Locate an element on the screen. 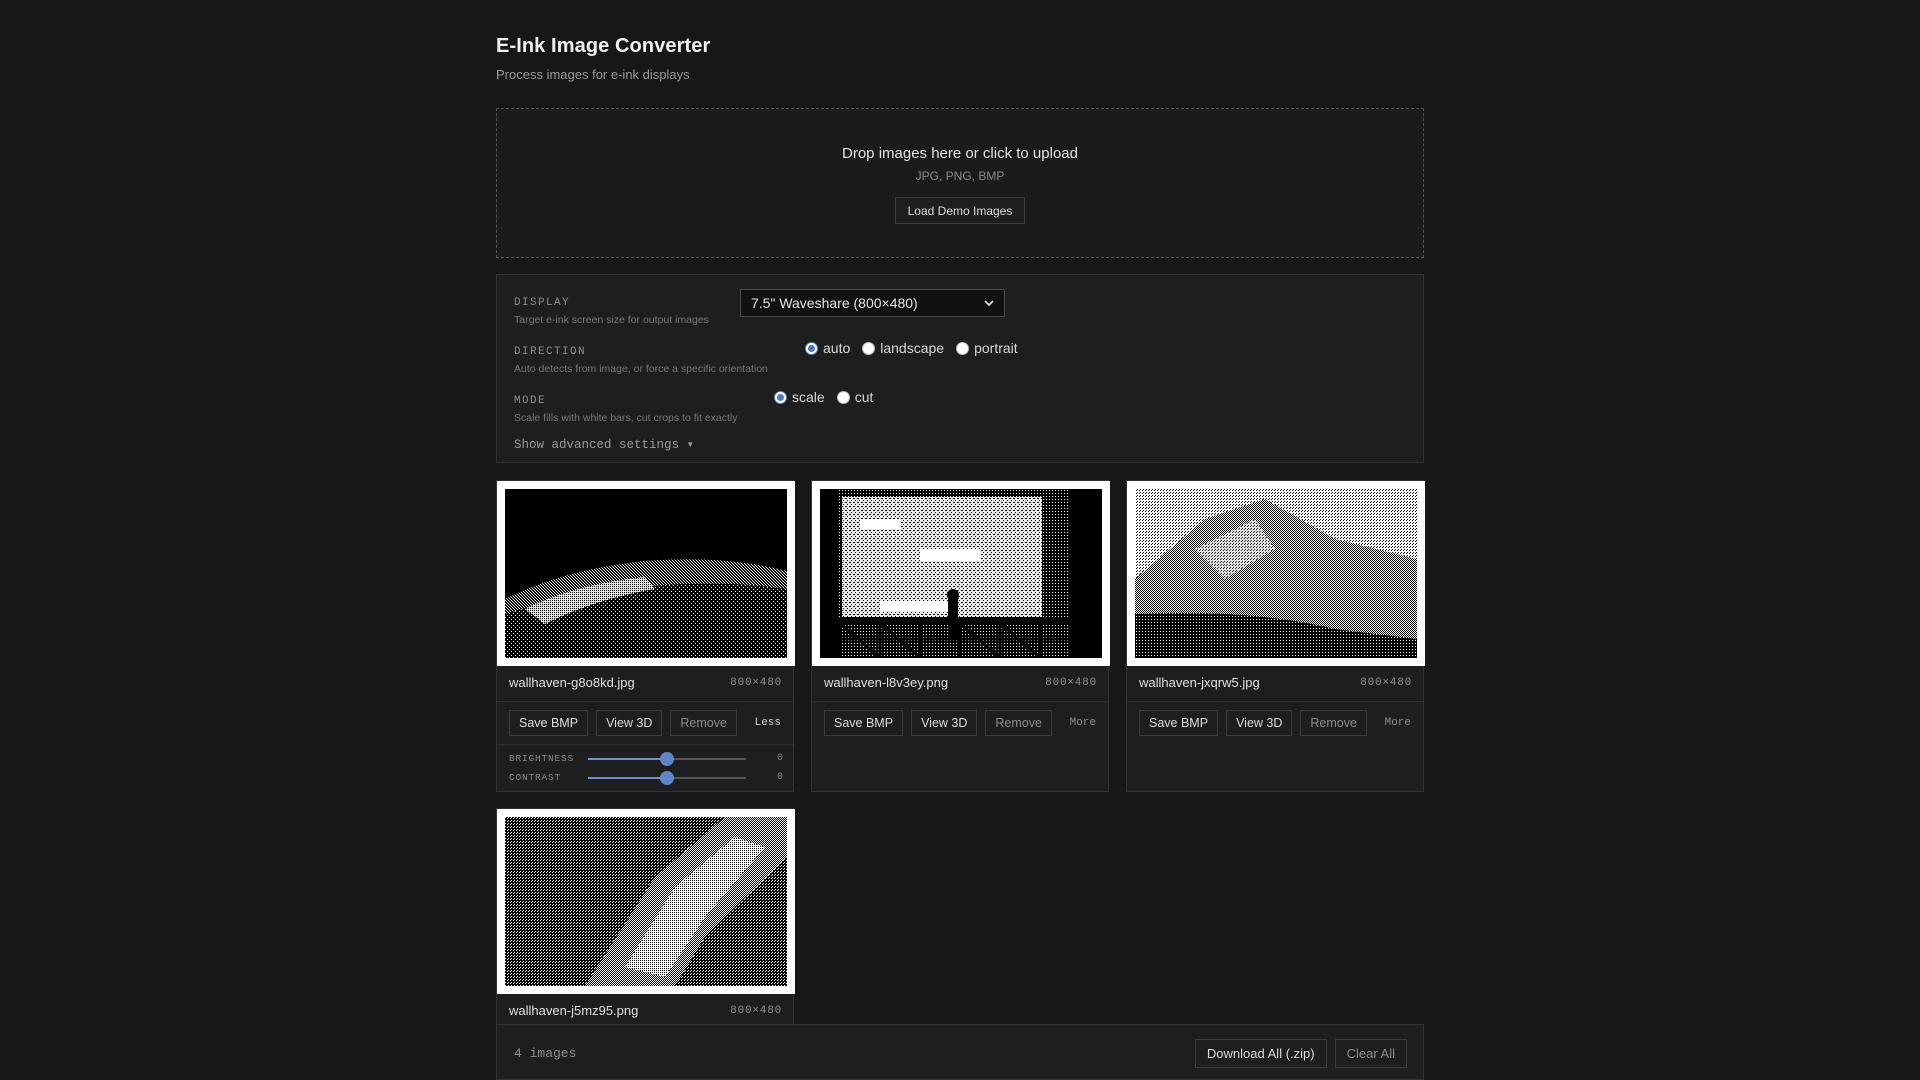 The image size is (1920, 1080). footer-actions: Download All (.zip) Clear All is located at coordinates (1300, 1053).